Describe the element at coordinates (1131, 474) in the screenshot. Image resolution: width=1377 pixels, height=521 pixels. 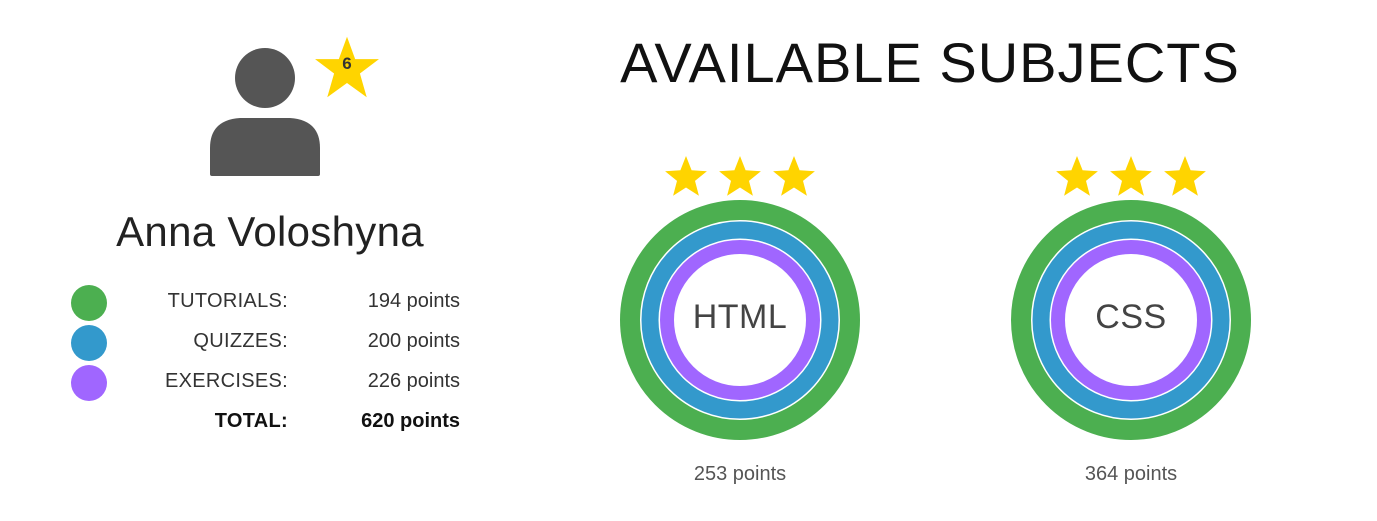
I see `subject-points: 364 points` at that location.